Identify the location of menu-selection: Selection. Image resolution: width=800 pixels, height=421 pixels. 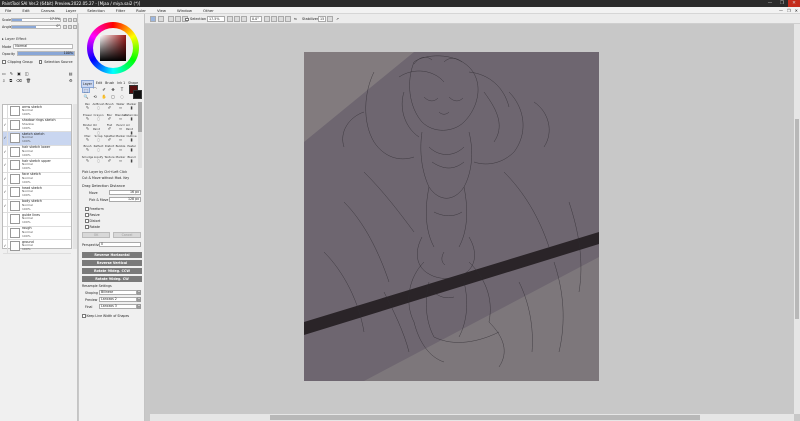
(96, 10).